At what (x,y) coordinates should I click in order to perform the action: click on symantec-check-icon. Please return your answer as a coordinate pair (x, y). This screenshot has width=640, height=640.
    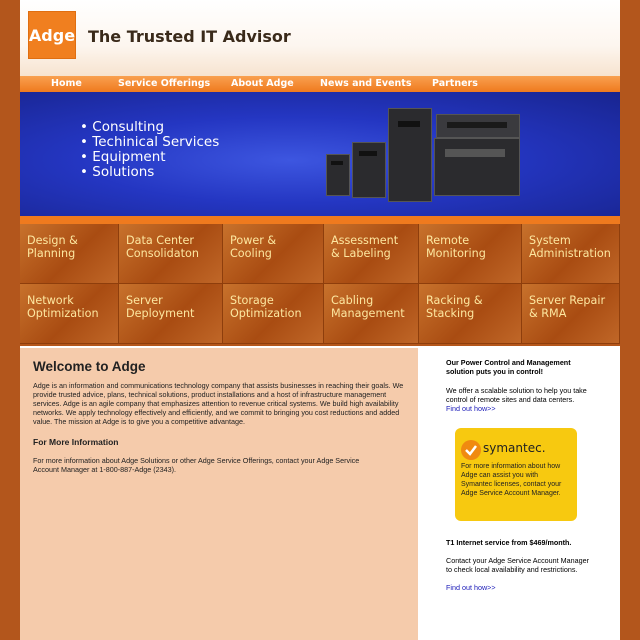
    Looking at the image, I should click on (471, 450).